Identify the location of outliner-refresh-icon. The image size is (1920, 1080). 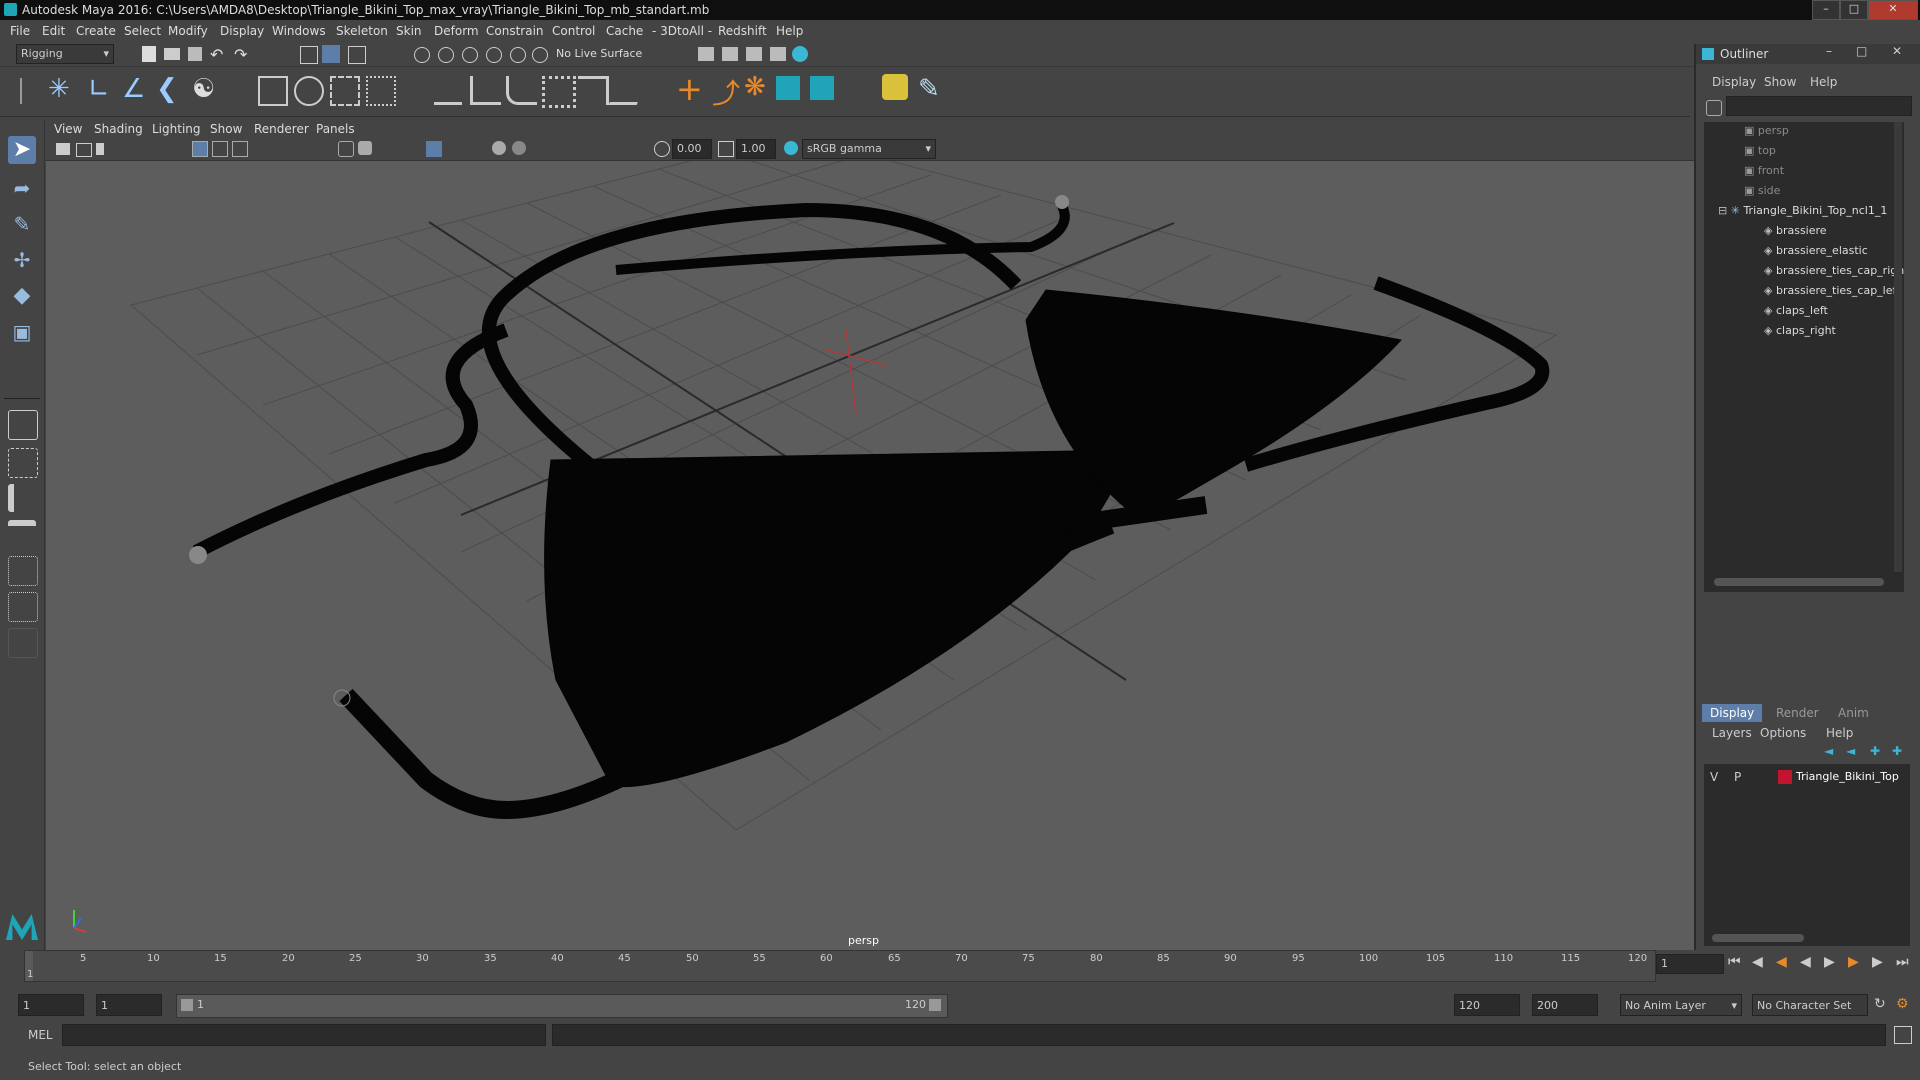
(1714, 108).